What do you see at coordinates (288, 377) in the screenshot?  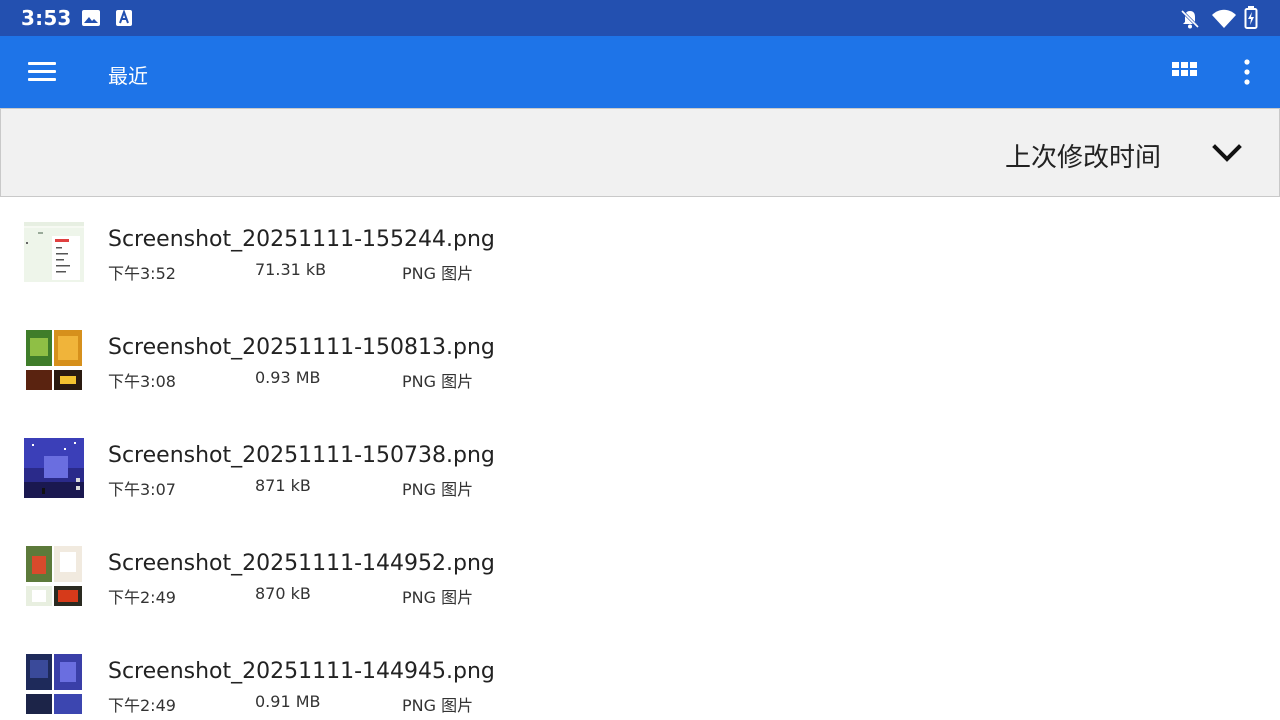 I see `file-size: 0.93 MB` at bounding box center [288, 377].